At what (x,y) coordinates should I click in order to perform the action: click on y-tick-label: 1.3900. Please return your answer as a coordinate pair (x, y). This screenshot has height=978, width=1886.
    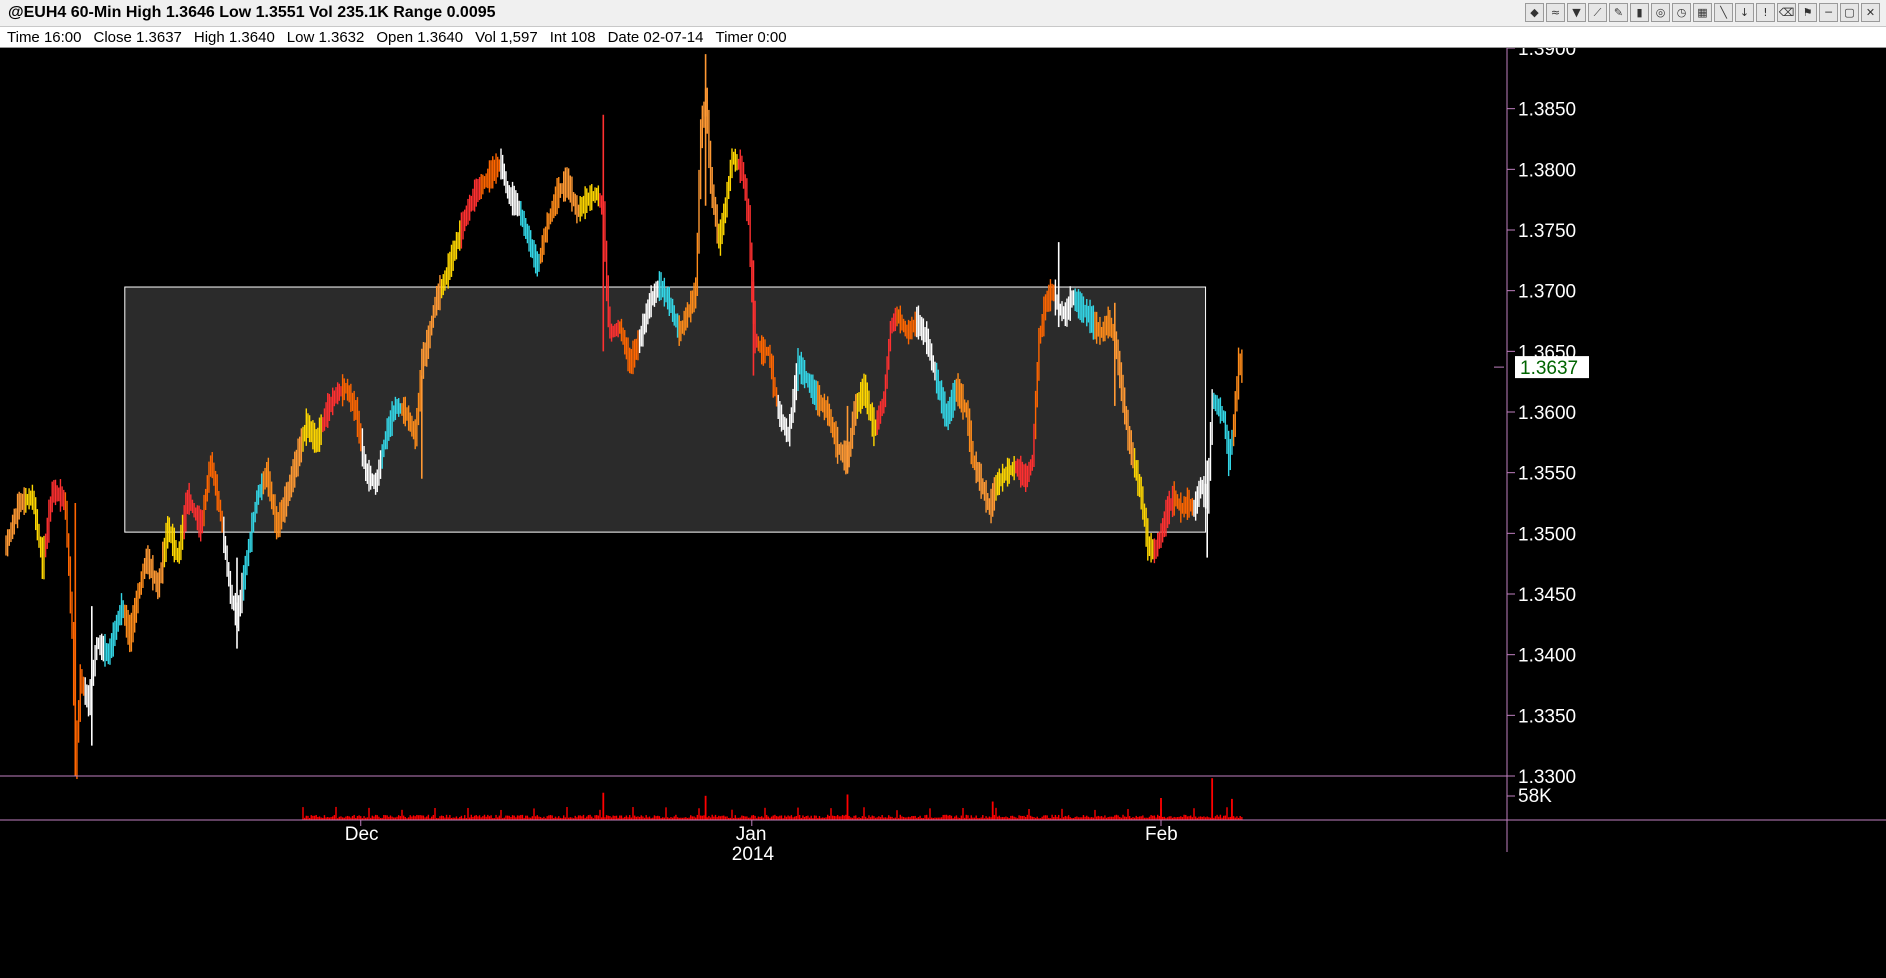
    Looking at the image, I should click on (1547, 54).